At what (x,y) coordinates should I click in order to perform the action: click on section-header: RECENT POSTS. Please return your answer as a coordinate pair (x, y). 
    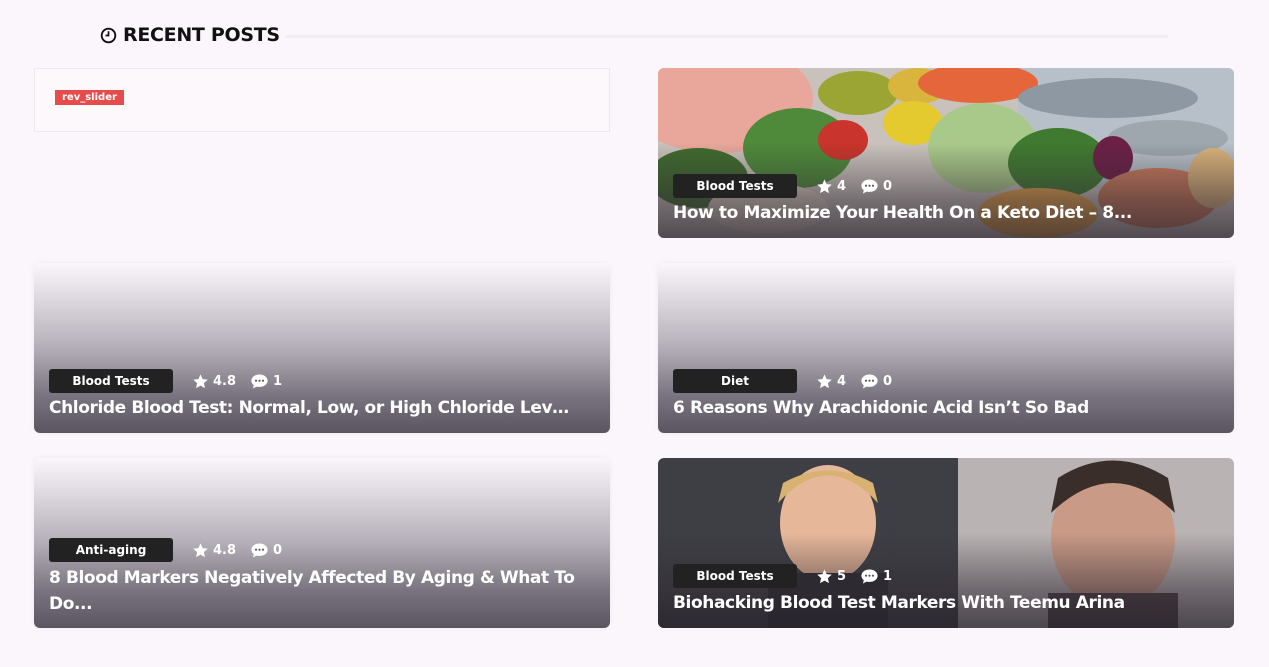
    Looking at the image, I should click on (190, 35).